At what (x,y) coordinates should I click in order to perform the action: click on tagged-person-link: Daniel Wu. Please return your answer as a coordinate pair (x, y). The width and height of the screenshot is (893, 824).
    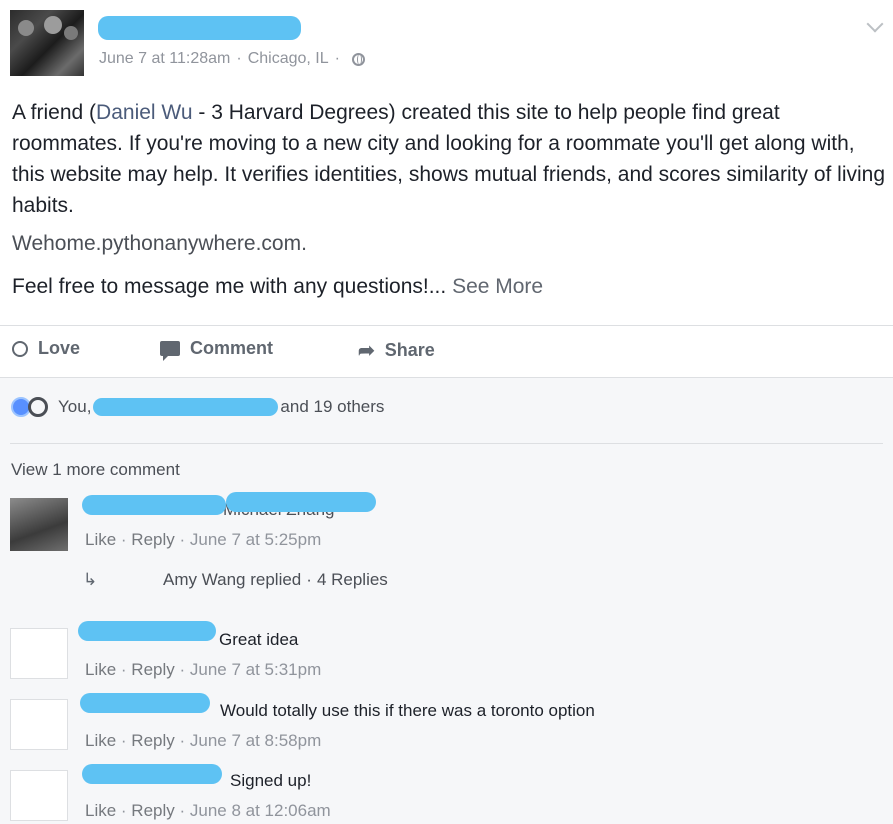
    Looking at the image, I should click on (144, 112).